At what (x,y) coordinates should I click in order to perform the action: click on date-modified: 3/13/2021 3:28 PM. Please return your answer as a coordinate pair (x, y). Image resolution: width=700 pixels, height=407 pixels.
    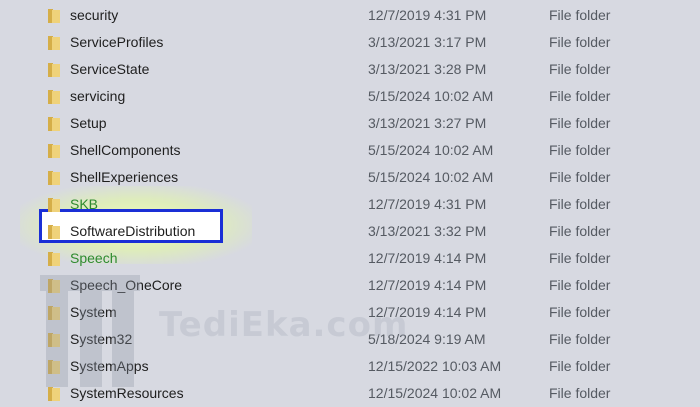
    Looking at the image, I should click on (427, 69).